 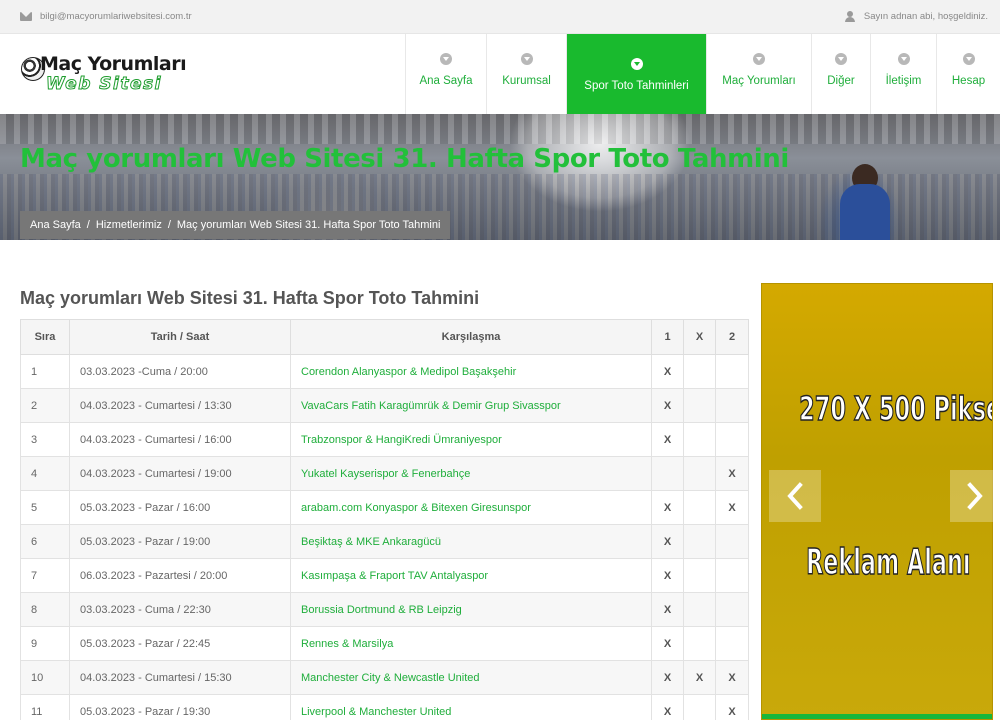 What do you see at coordinates (896, 408) in the screenshot?
I see `ad-size-text: 270 X 500 Piksel` at bounding box center [896, 408].